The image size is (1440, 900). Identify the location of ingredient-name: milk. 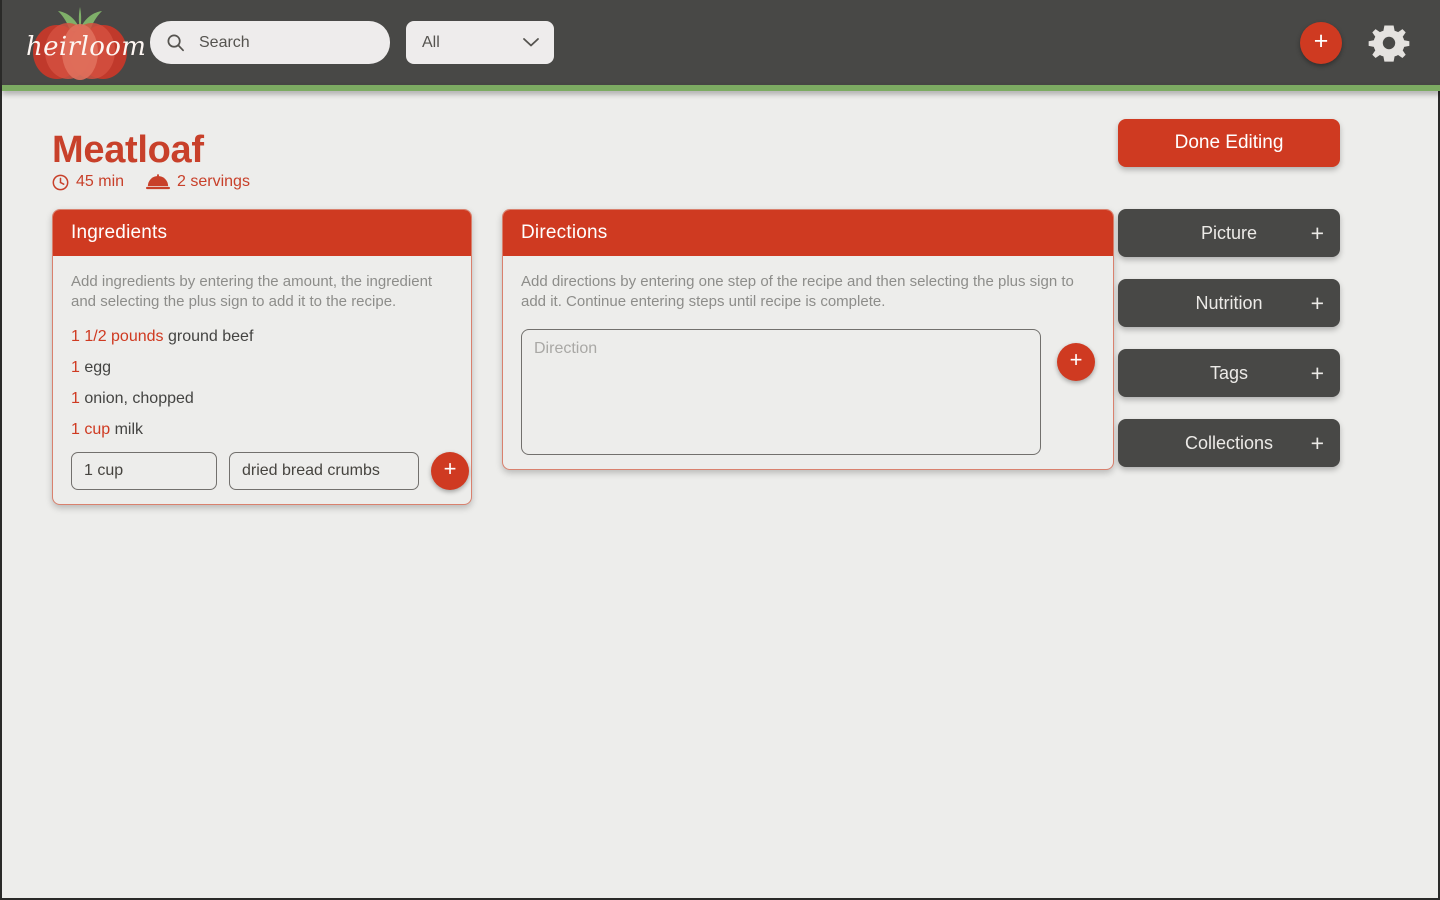
(129, 429).